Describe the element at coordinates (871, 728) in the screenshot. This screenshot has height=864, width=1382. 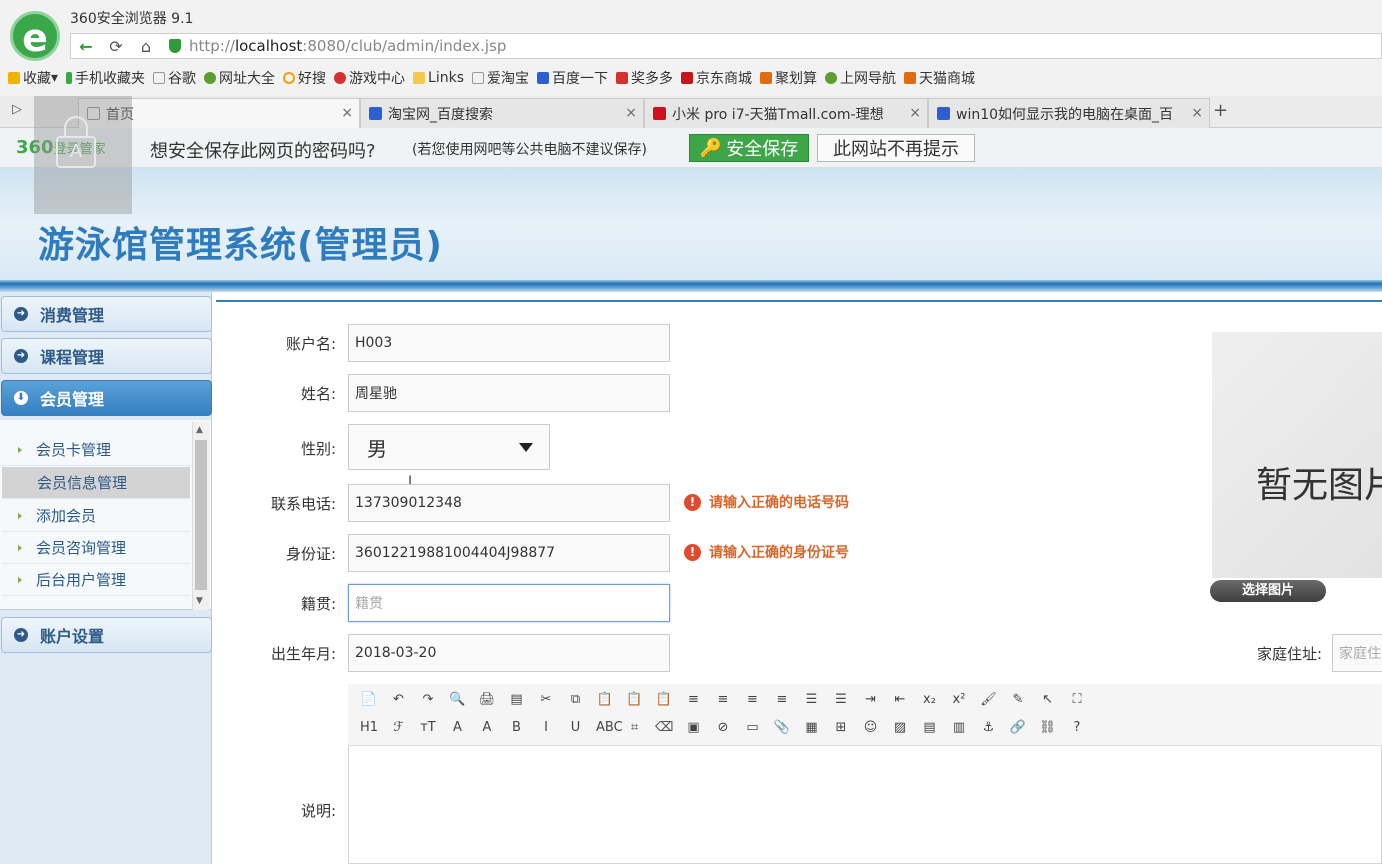
I see `editor-tool-icon: ☺` at that location.